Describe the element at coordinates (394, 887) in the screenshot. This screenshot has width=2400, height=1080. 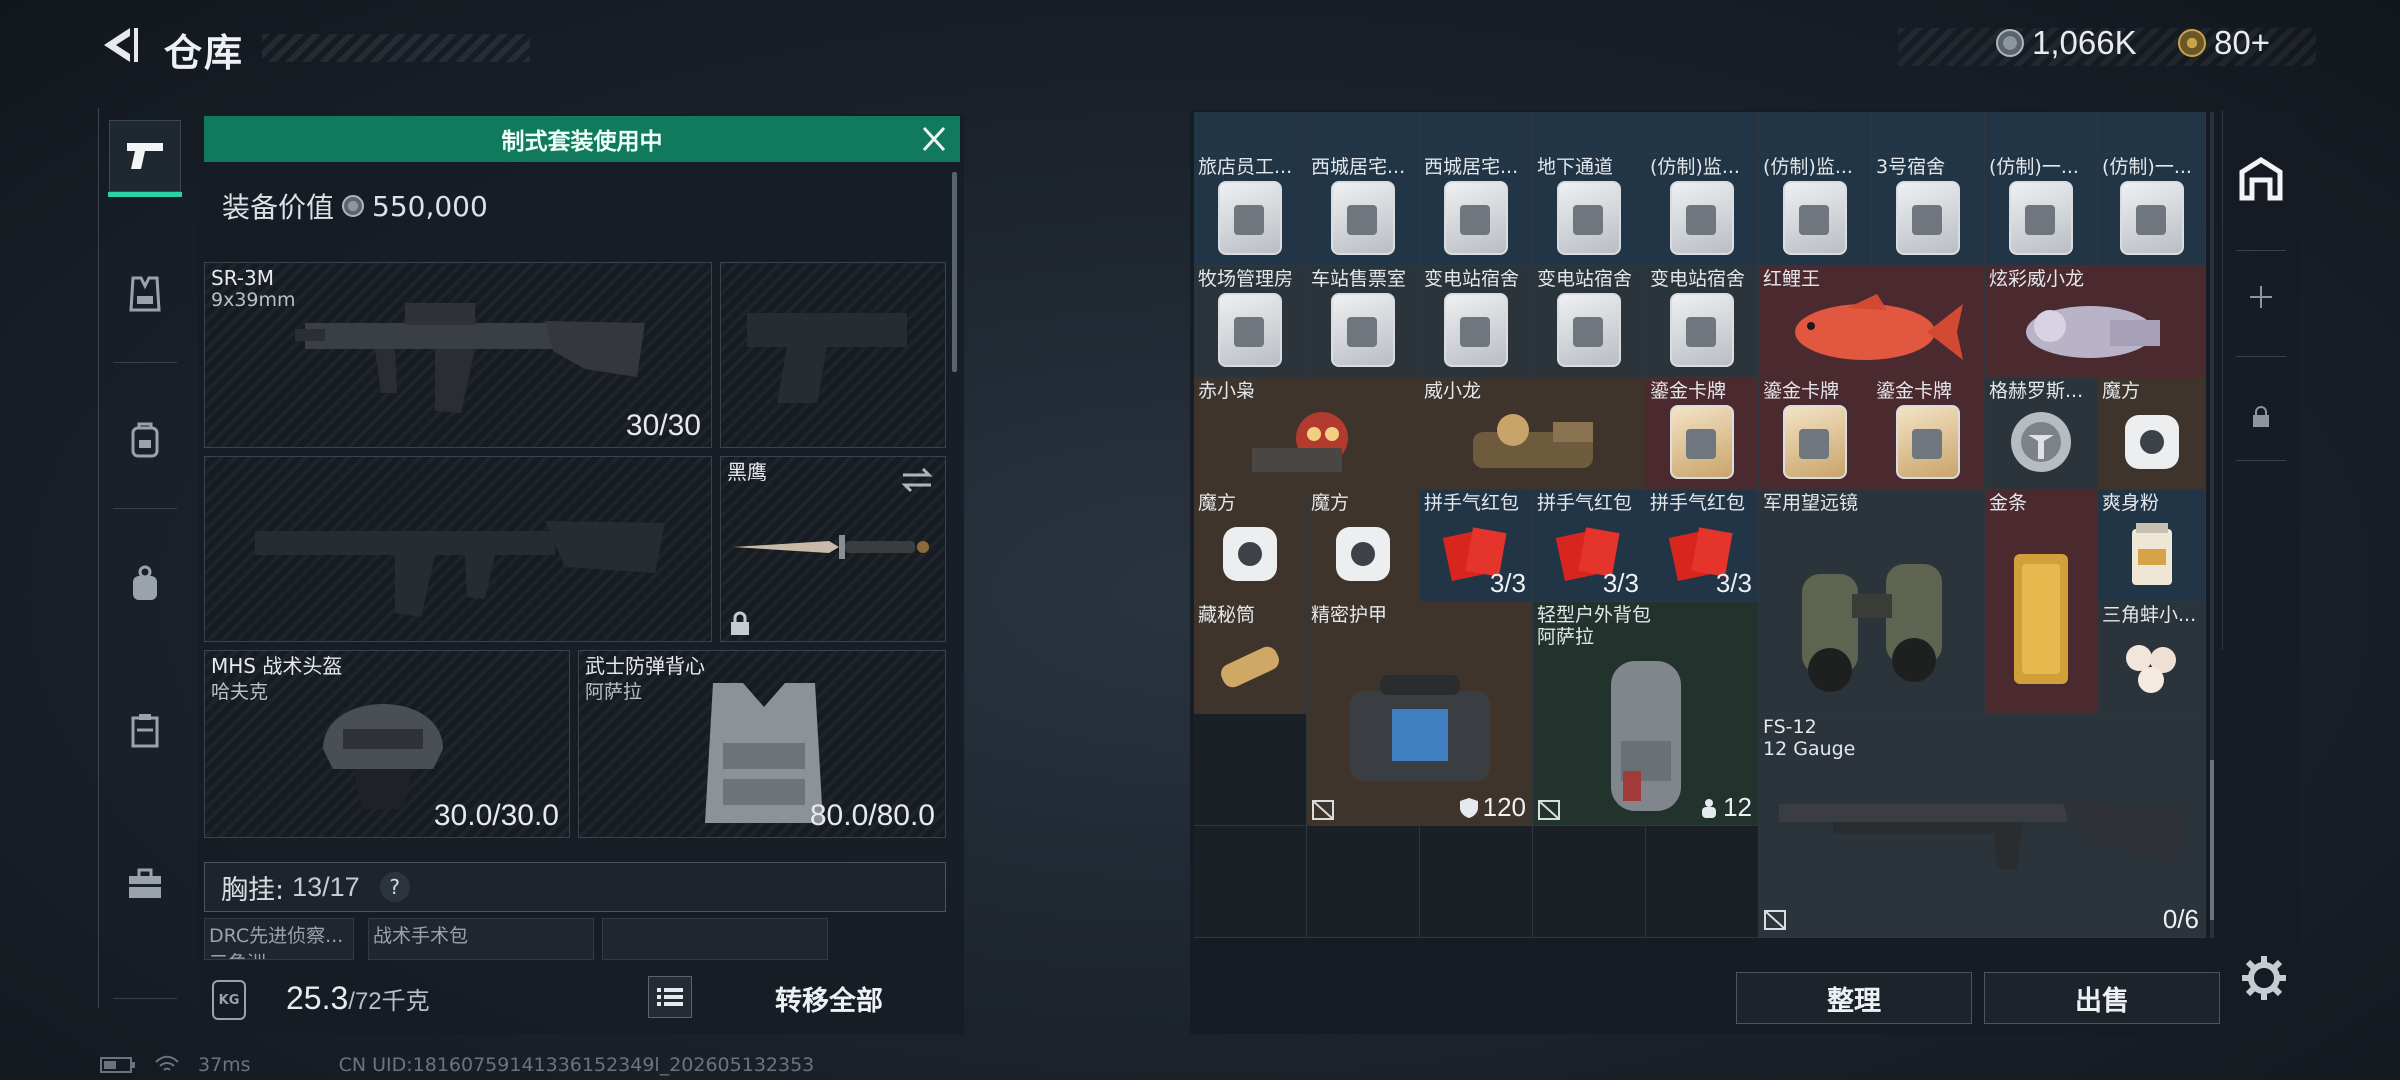
I see `help-icon: ?` at that location.